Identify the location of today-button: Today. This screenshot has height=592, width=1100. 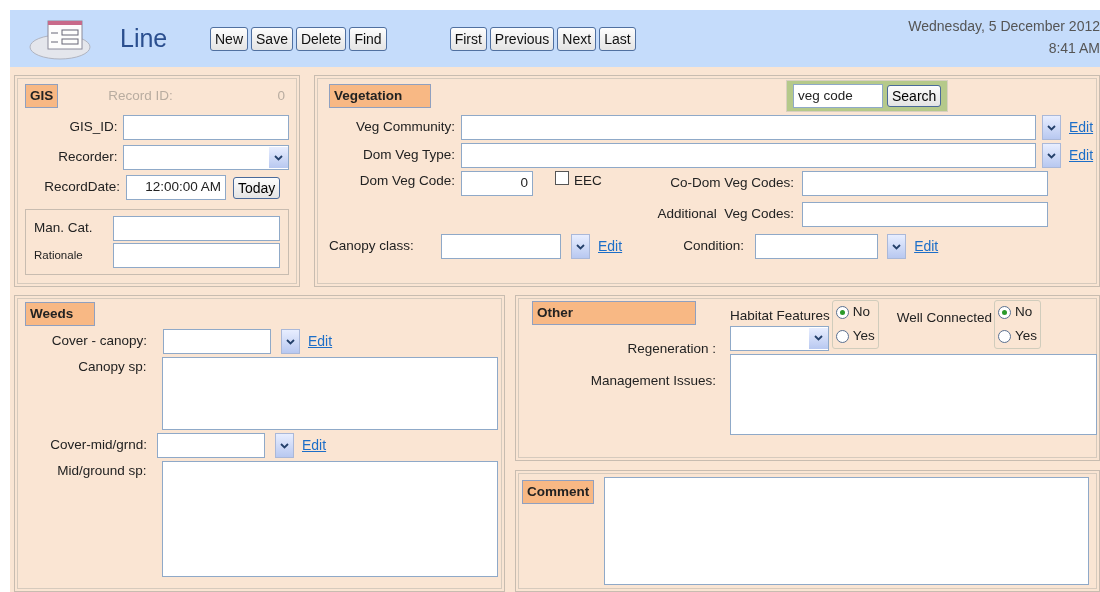
(257, 187).